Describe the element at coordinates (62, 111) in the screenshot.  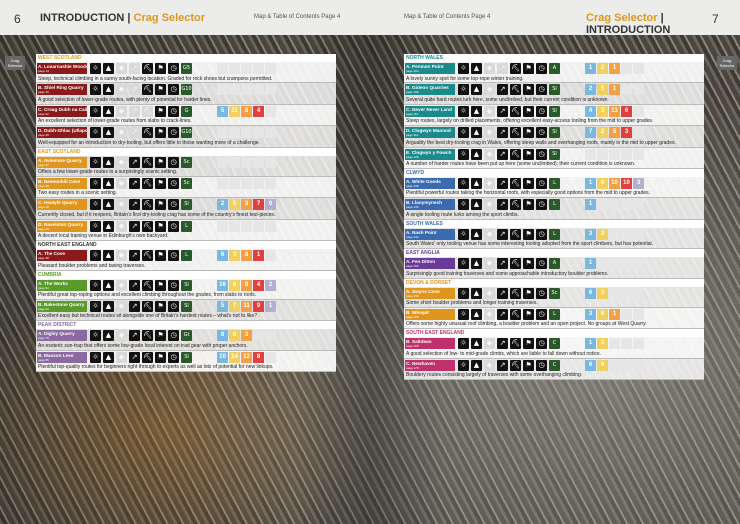
I see `crag-name-link: C. Creag Dubh na Cailbhepage 22` at that location.